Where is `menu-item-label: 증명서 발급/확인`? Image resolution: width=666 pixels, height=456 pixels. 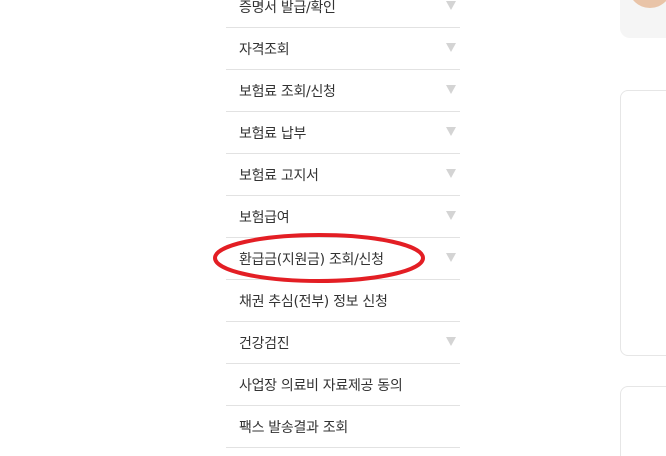
menu-item-label: 증명서 발급/확인 is located at coordinates (287, 8).